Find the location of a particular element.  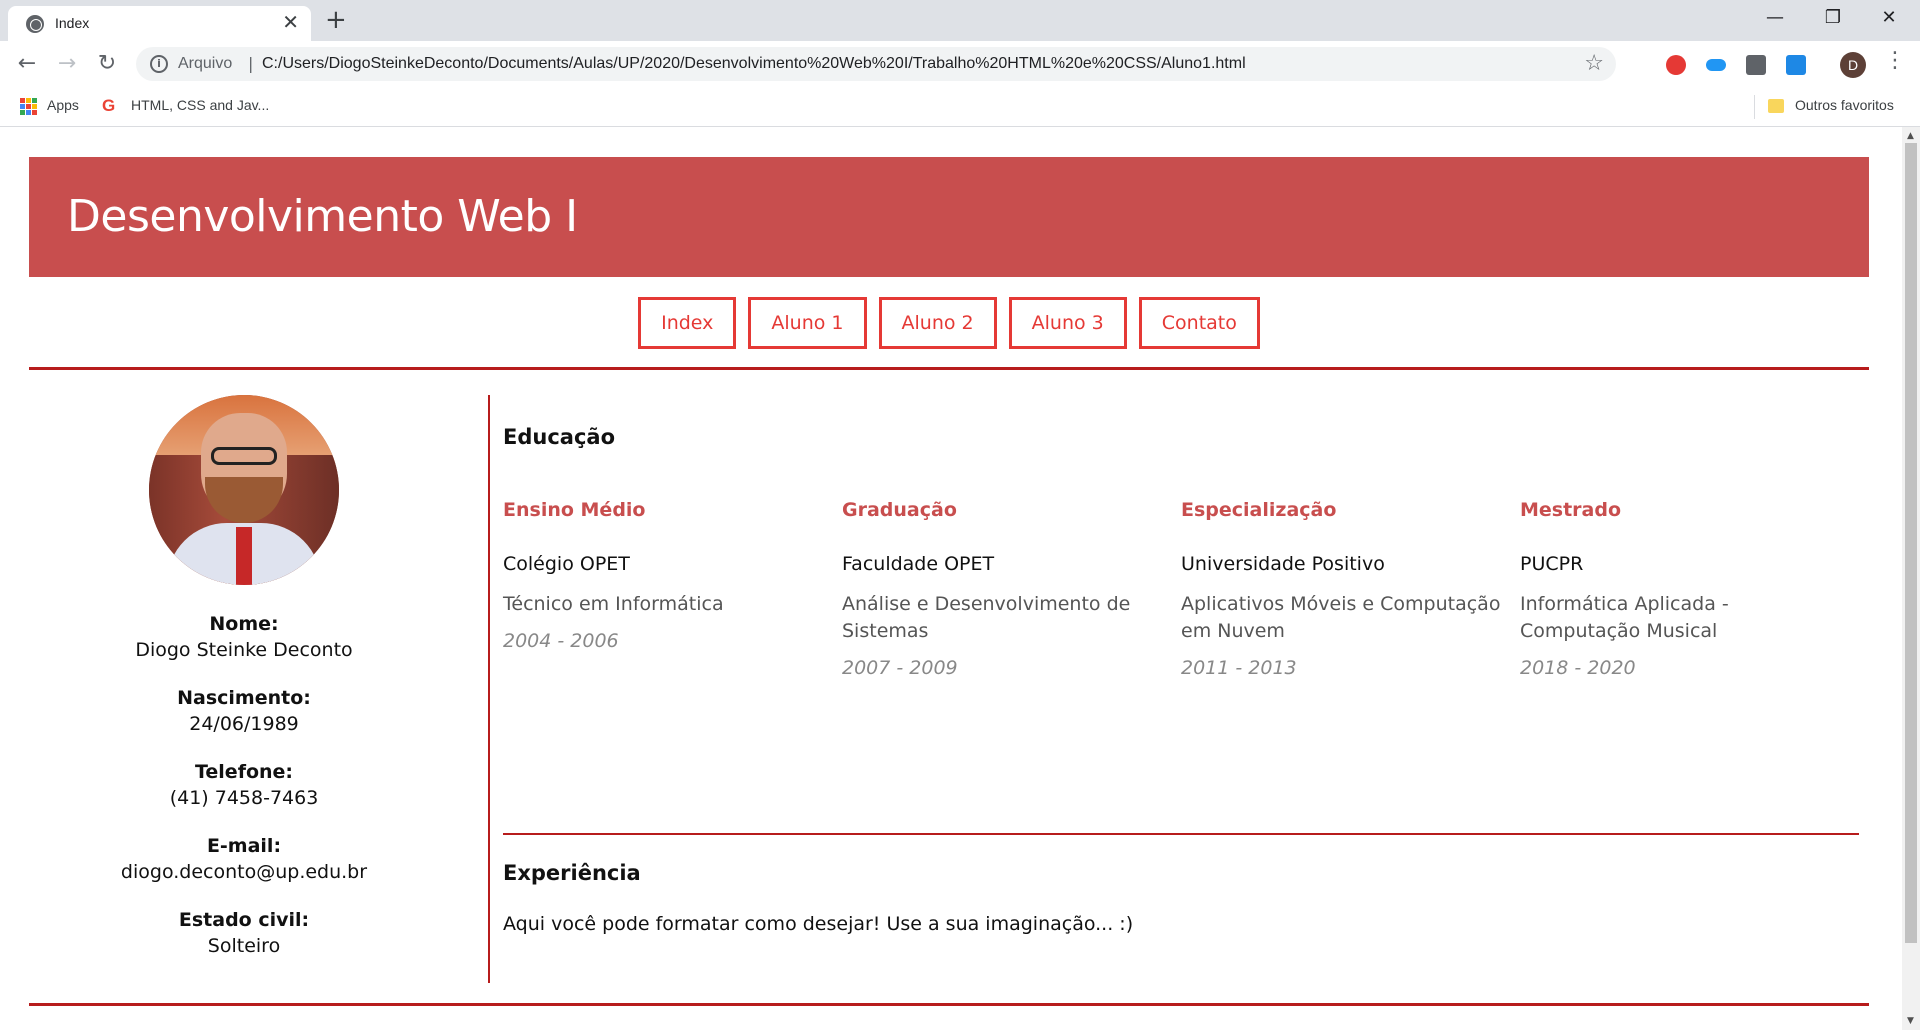

nav-index: Index is located at coordinates (687, 323).